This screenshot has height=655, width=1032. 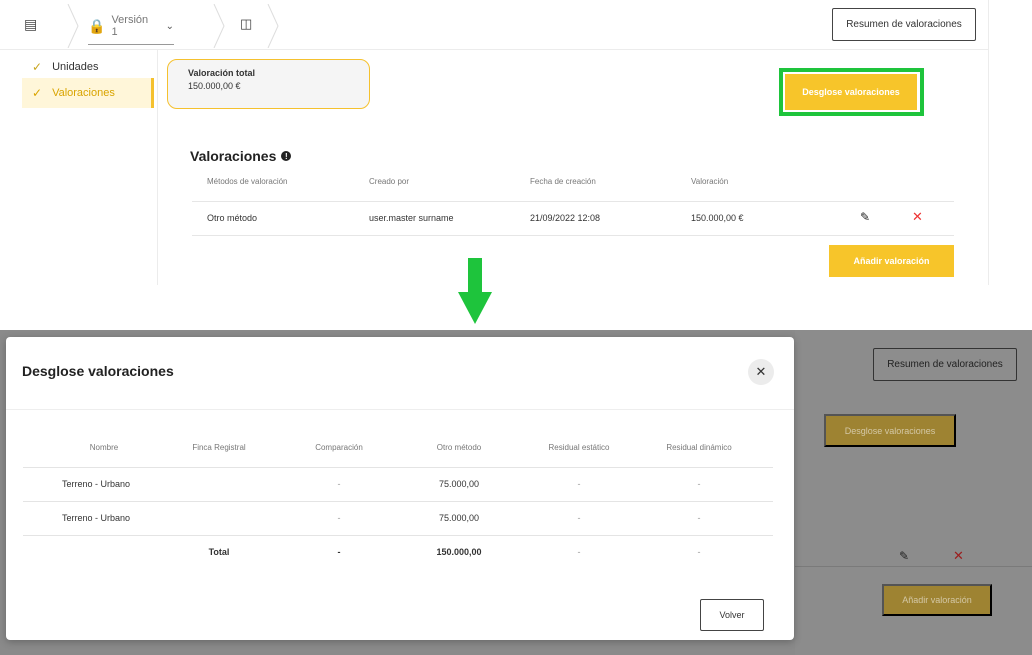 I want to click on modal-title: Desglose valoraciones, so click(x=98, y=371).